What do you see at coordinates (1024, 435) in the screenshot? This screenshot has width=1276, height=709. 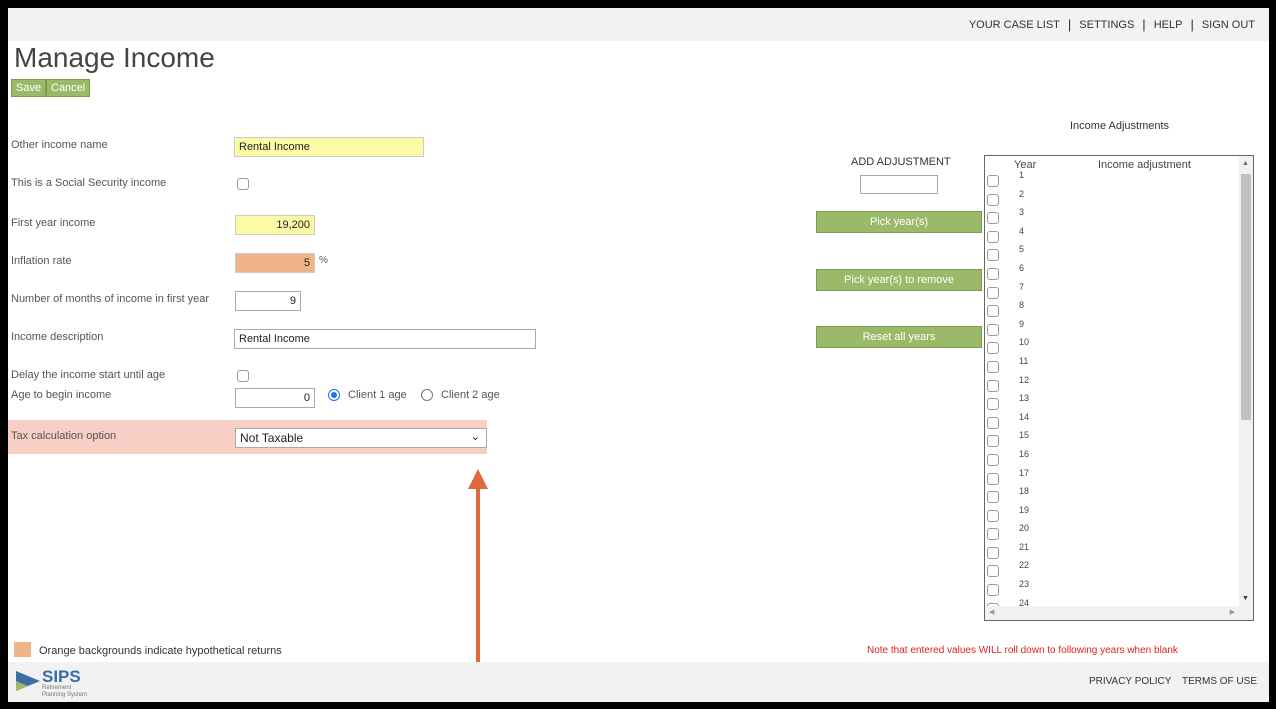 I see `year-label: 15` at bounding box center [1024, 435].